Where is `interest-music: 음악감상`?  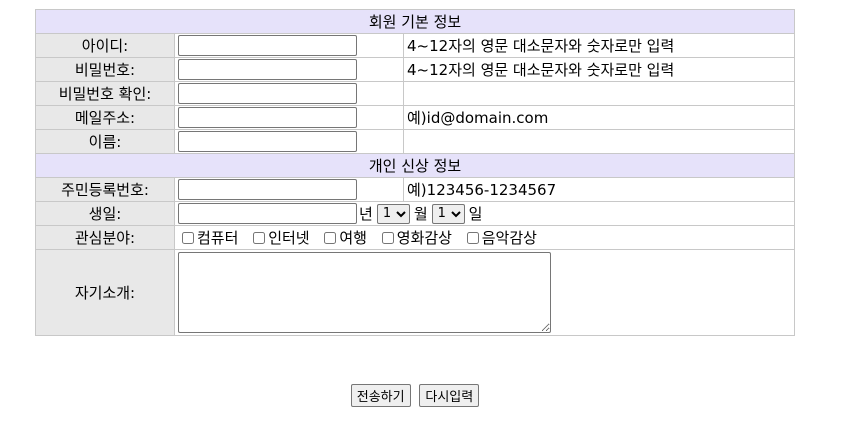 interest-music: 음악감상 is located at coordinates (500, 237).